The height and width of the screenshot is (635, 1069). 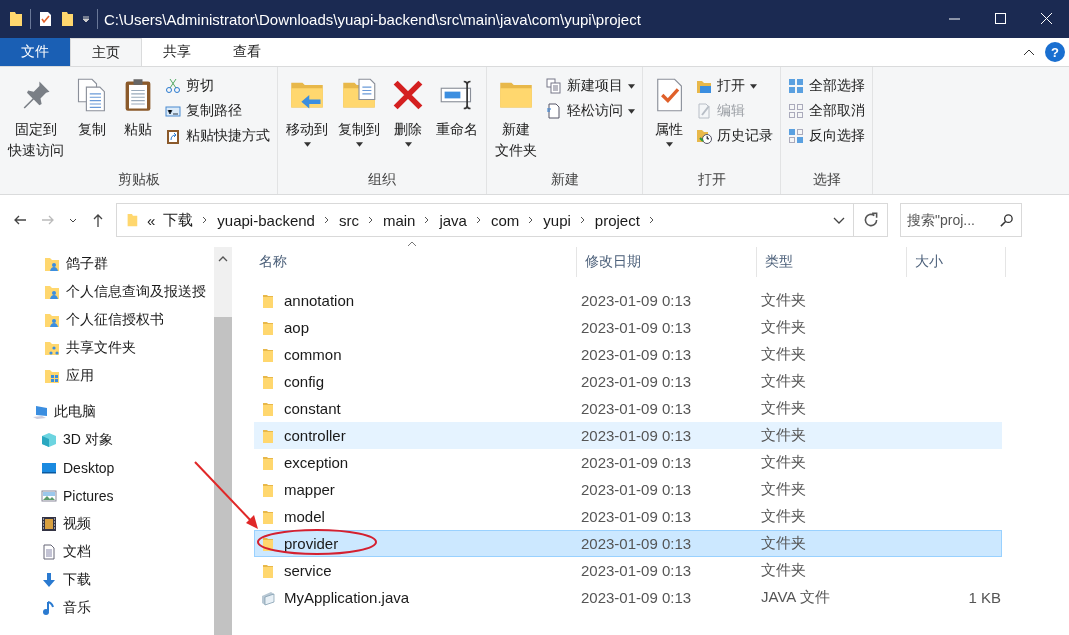 I want to click on breadcrumb: yuapi-backend, so click(x=266, y=220).